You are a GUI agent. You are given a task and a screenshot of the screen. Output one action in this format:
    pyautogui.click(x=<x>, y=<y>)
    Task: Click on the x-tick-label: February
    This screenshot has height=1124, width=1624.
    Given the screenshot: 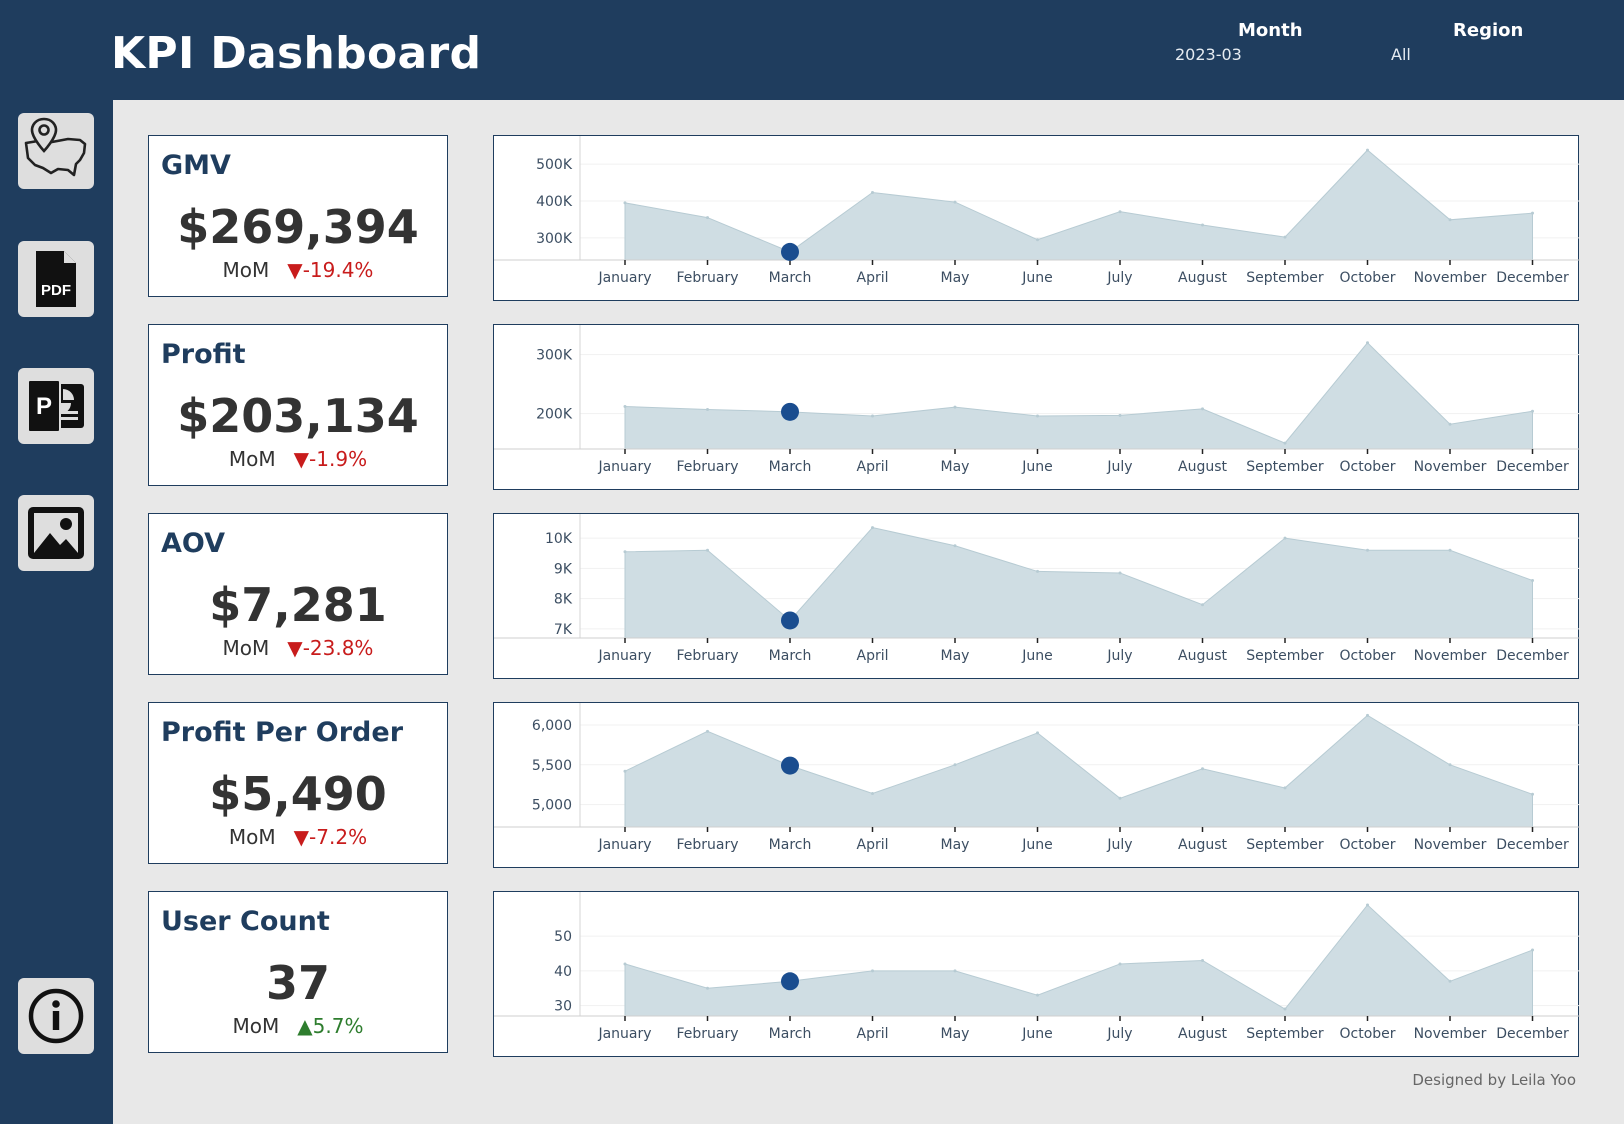 What is the action you would take?
    pyautogui.click(x=707, y=278)
    